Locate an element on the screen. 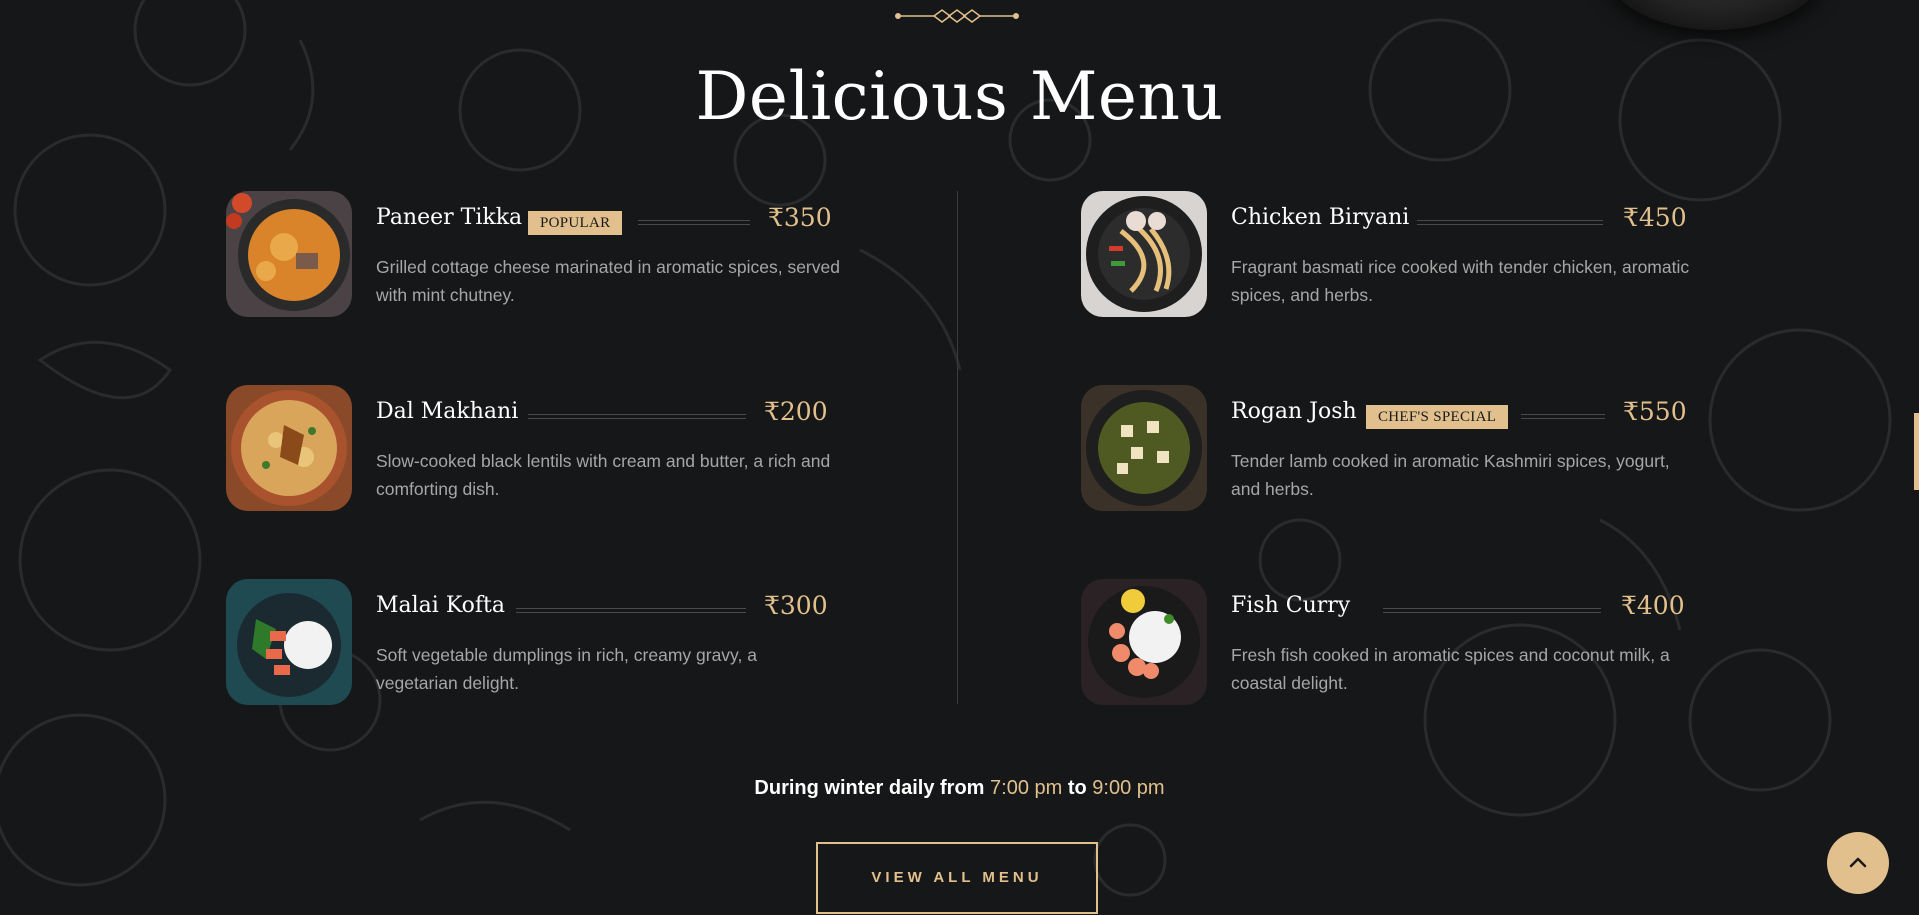 The width and height of the screenshot is (1919, 915). view-all-menu-button: VIEW ALL MENU is located at coordinates (957, 878).